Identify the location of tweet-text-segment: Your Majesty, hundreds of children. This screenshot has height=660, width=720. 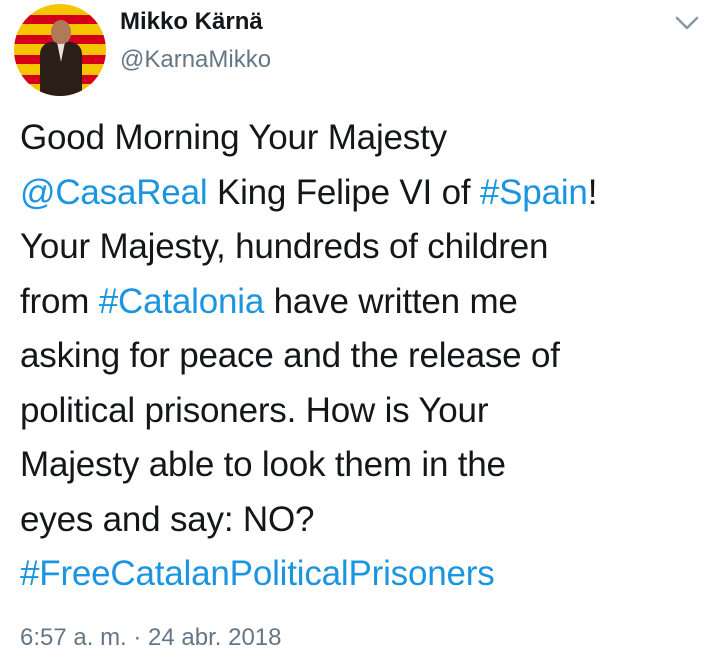
(284, 246).